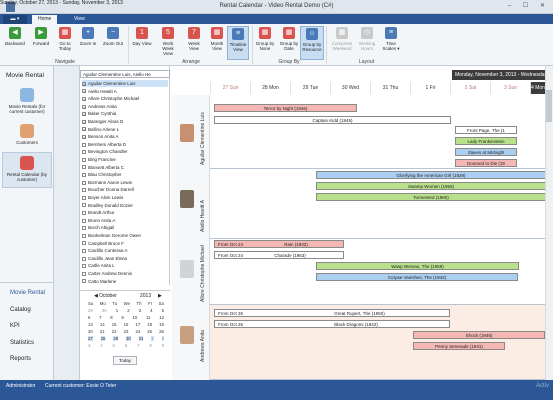 This screenshot has width=553, height=400. Describe the element at coordinates (161, 331) in the screenshot. I see `calendar-day: 26` at that location.